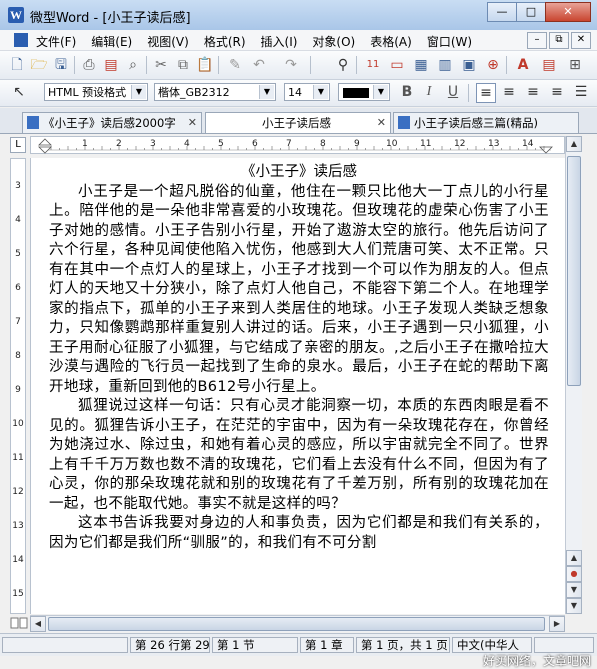 This screenshot has height=669, width=597. I want to click on scroll-left-icon: ◀, so click(38, 624).